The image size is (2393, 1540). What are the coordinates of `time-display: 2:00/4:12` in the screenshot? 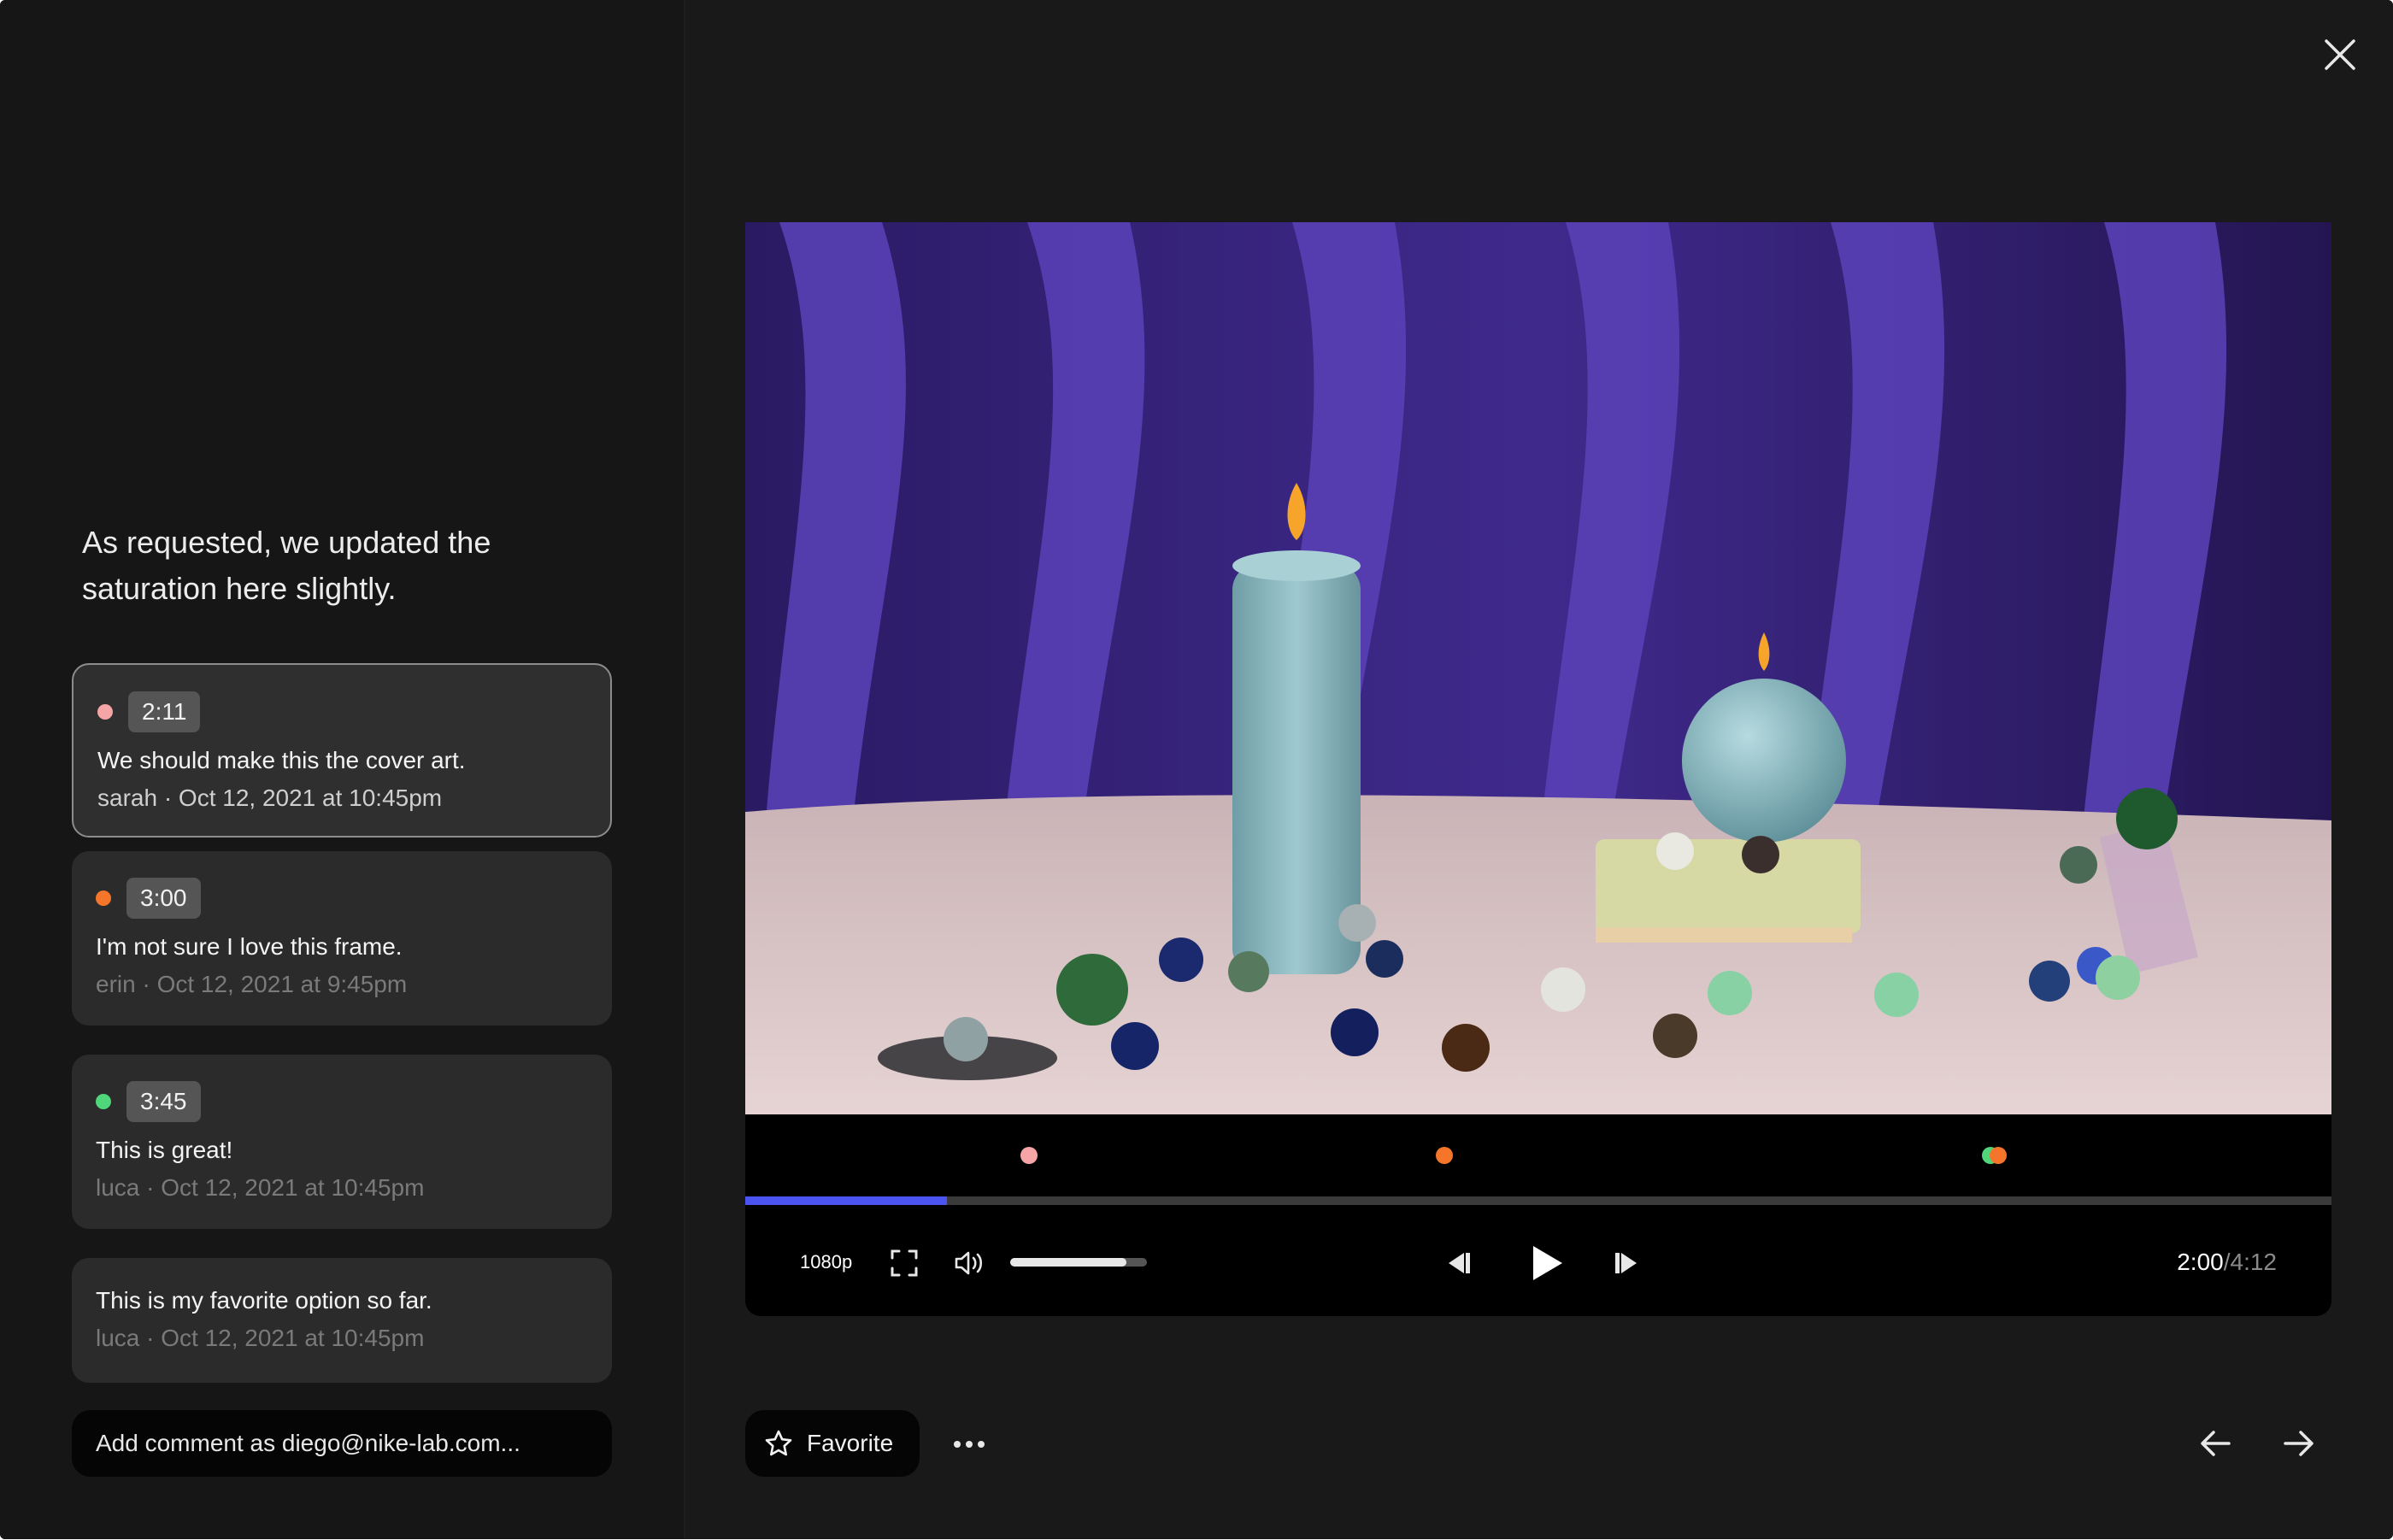 It's located at (2227, 1262).